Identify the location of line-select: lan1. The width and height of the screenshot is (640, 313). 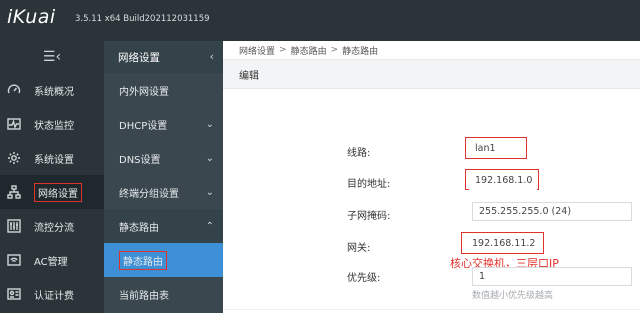
(496, 148).